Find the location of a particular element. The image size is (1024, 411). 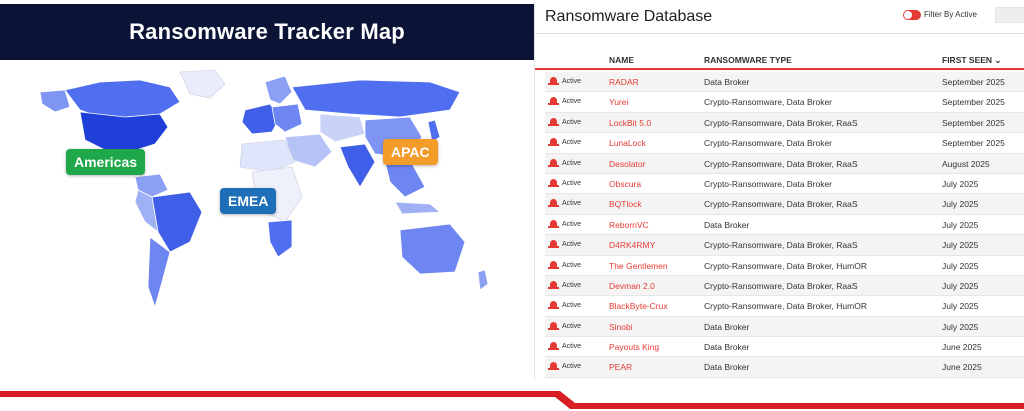

database-title: Ransomware Database is located at coordinates (629, 16).